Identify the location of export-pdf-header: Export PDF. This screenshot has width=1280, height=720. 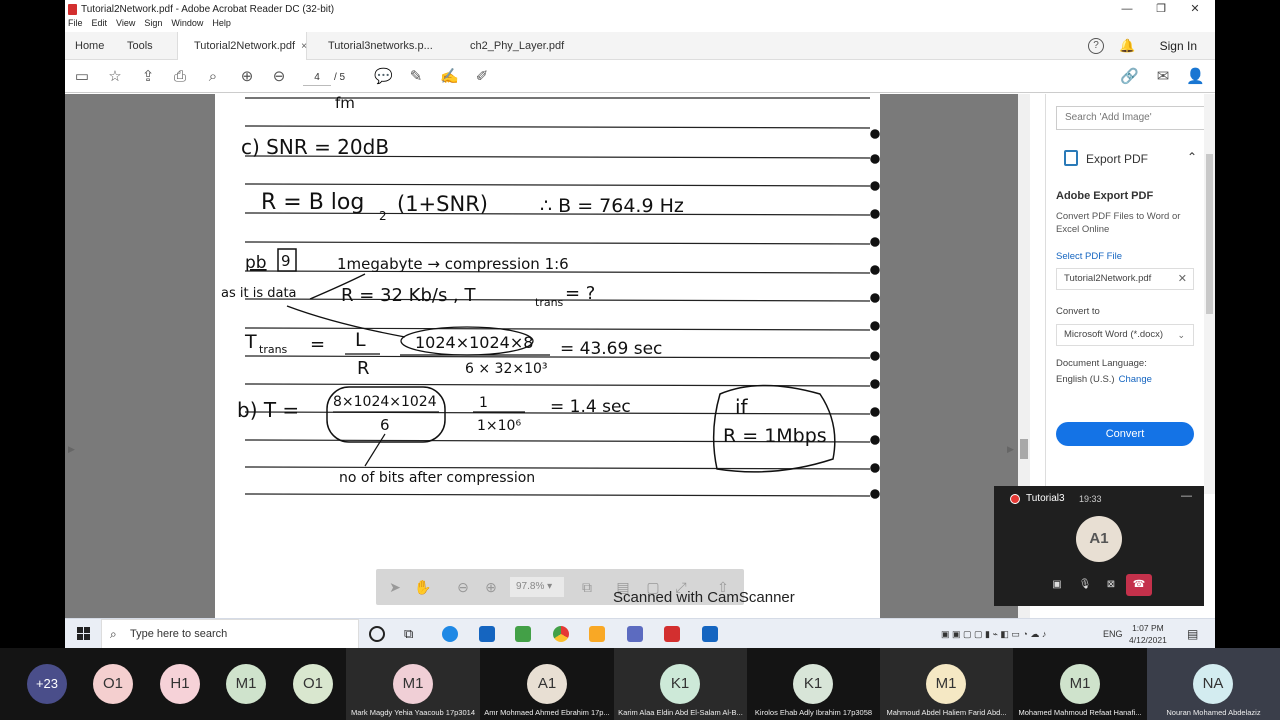
(1106, 158).